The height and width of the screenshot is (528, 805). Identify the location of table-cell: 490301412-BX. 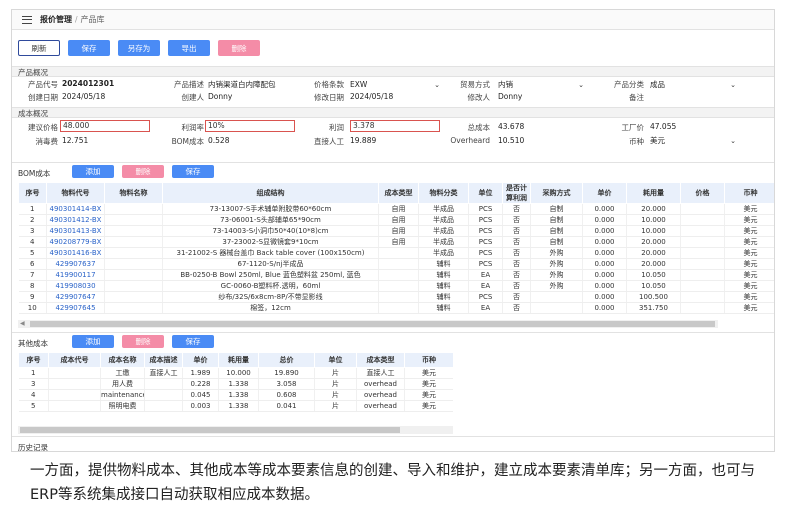
(75, 220).